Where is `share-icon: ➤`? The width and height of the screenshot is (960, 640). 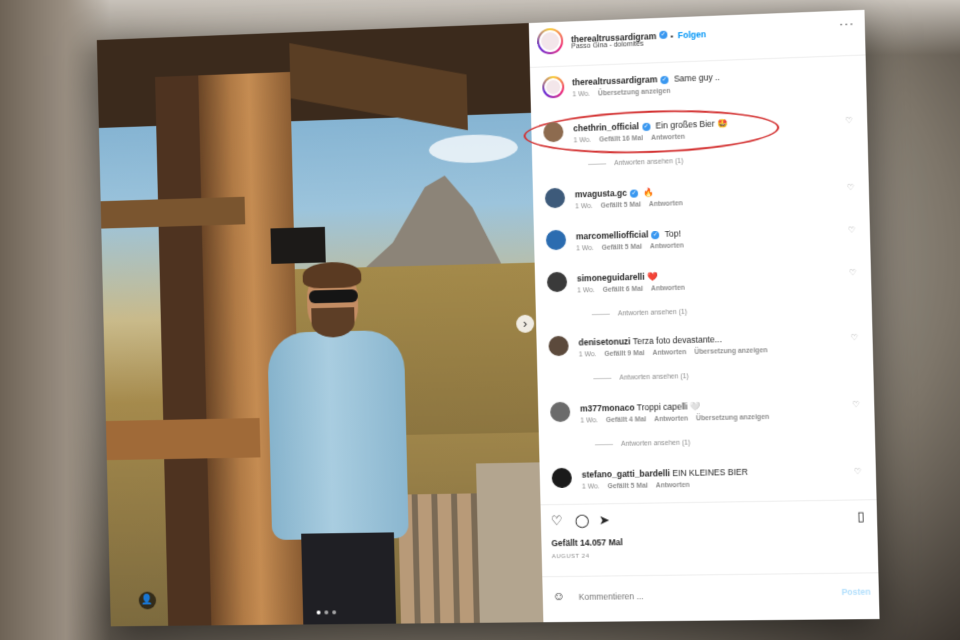
share-icon: ➤ is located at coordinates (604, 520).